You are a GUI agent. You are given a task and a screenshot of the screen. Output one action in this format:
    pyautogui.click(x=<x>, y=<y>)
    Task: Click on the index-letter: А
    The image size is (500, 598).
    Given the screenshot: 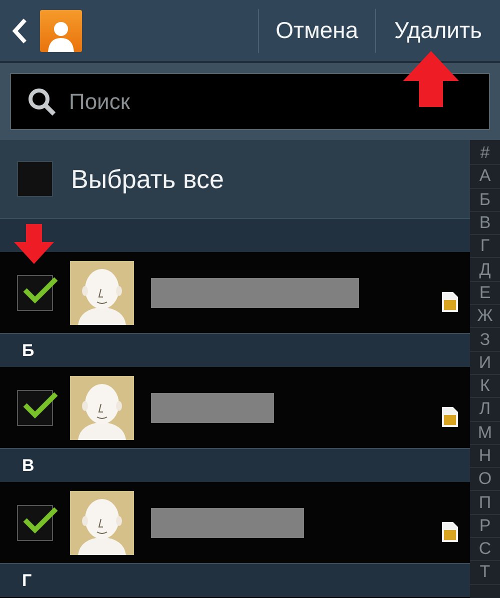 What is the action you would take?
    pyautogui.click(x=485, y=177)
    